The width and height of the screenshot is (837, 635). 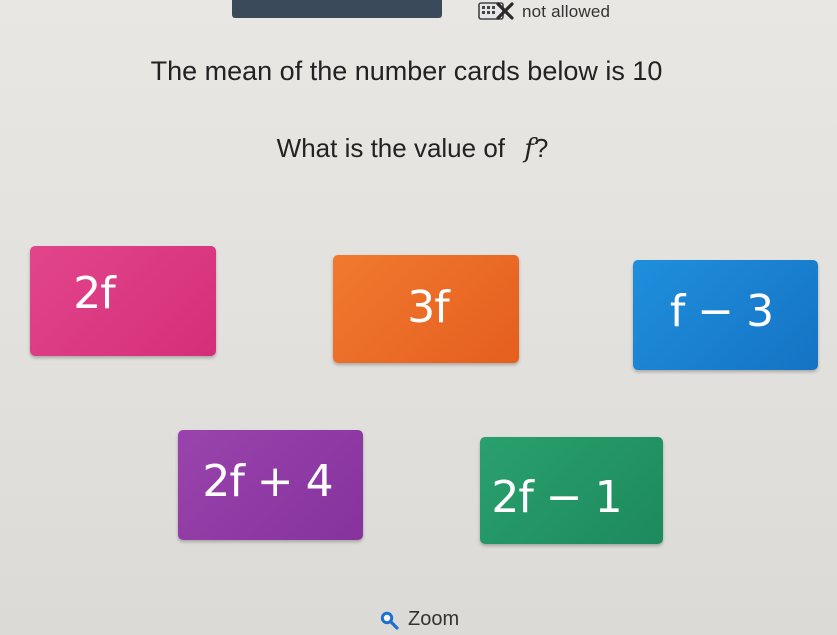 I want to click on question-line-1: The mean of the number cards below is 10, so click(x=418, y=71).